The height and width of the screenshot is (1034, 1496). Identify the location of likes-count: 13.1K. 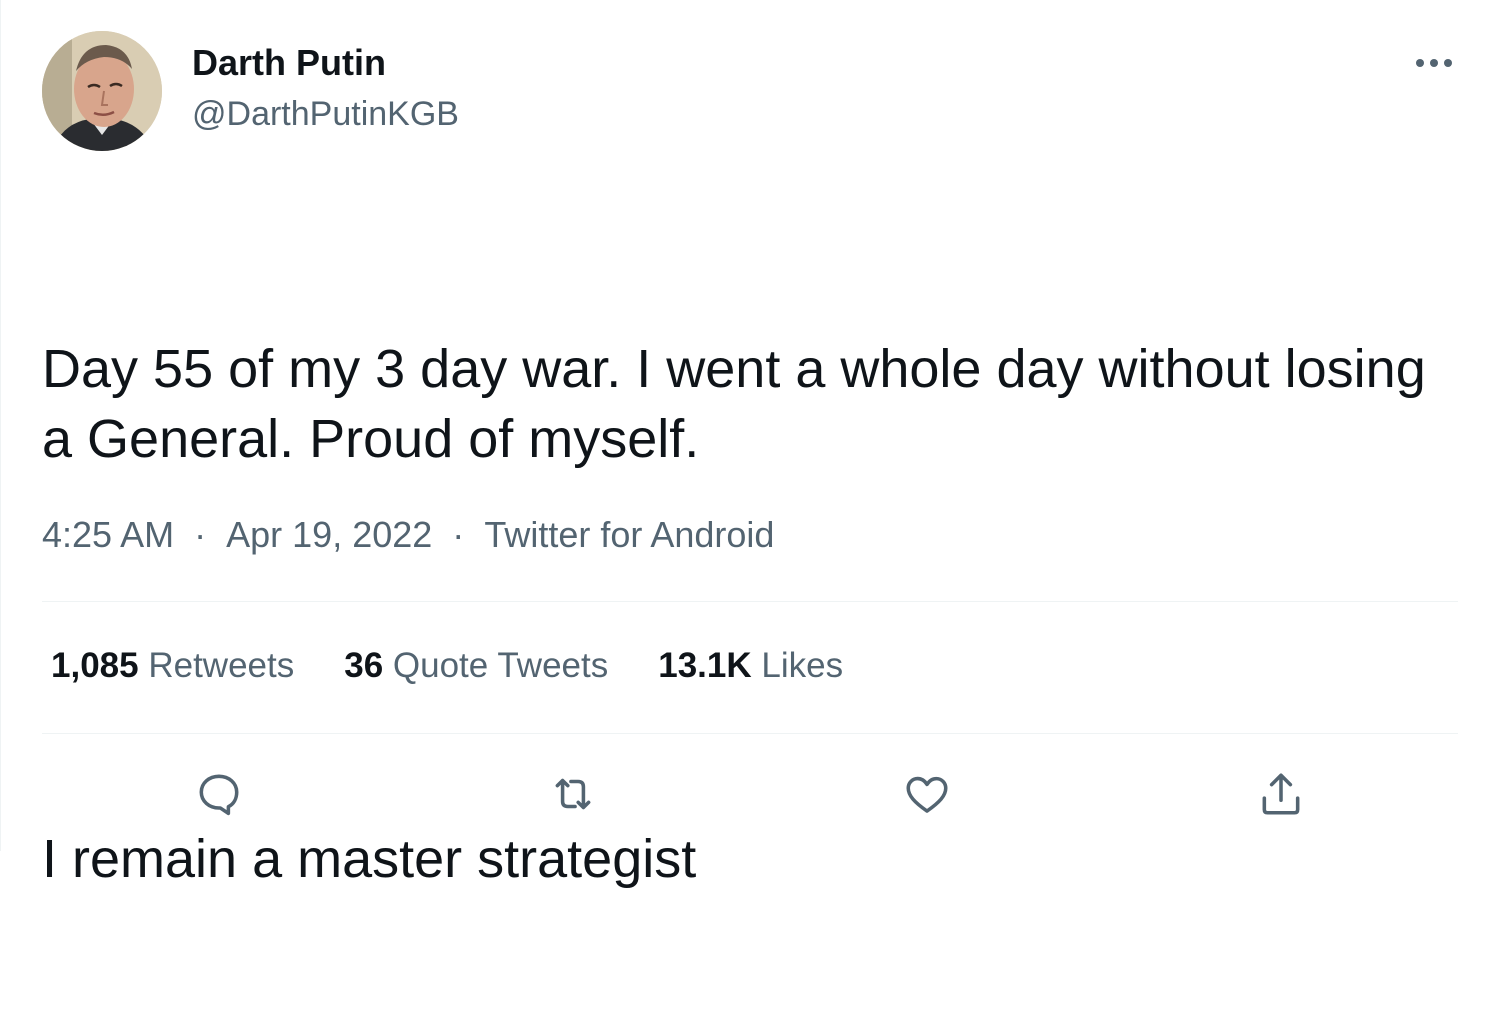
(705, 665).